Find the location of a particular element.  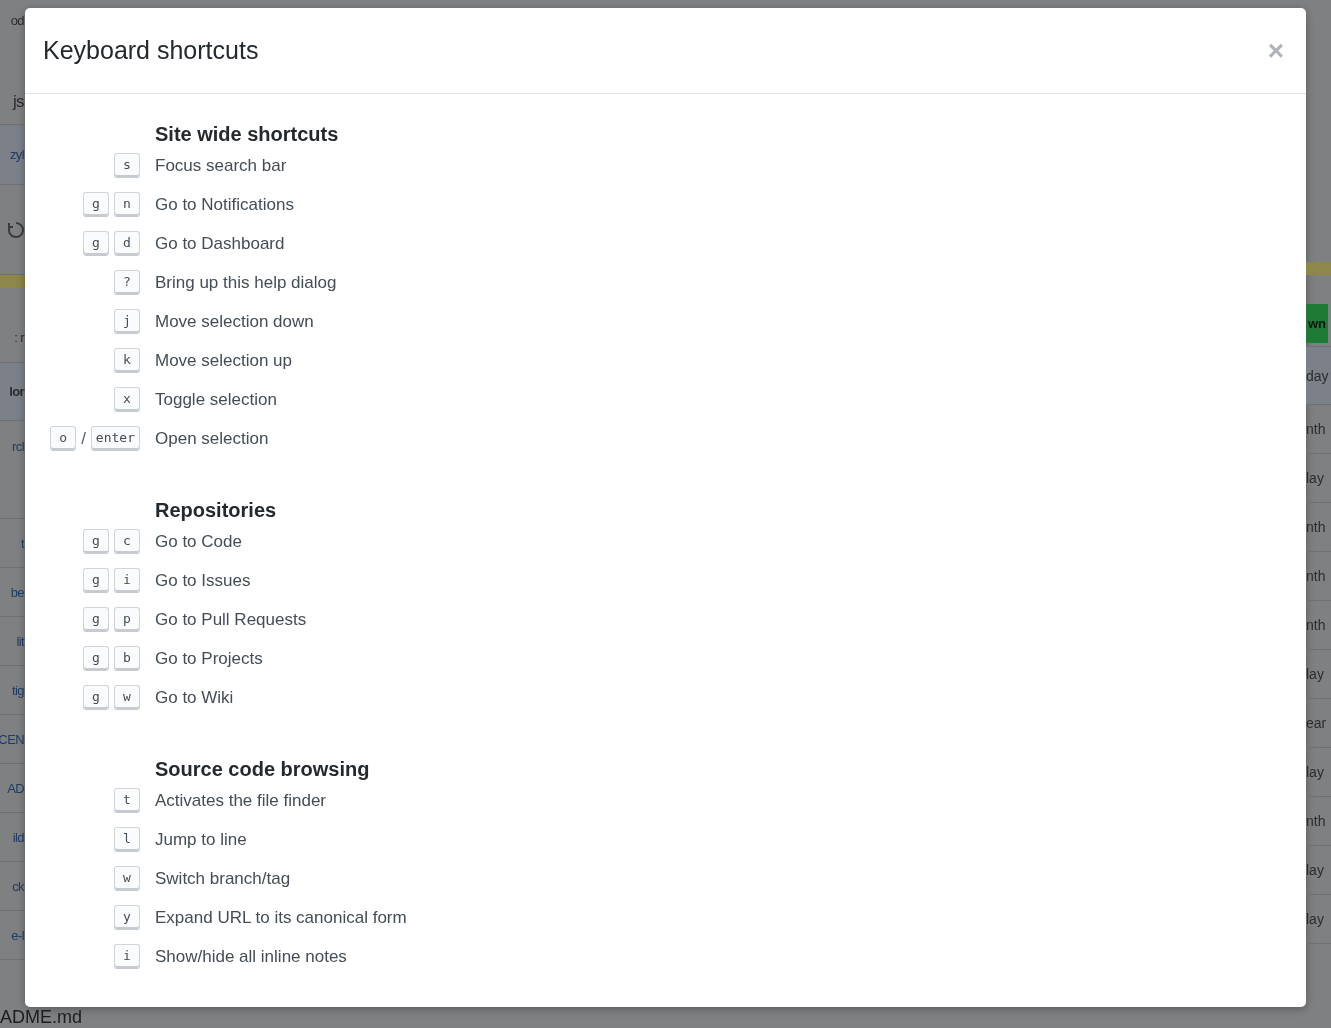

key: ? is located at coordinates (127, 282).